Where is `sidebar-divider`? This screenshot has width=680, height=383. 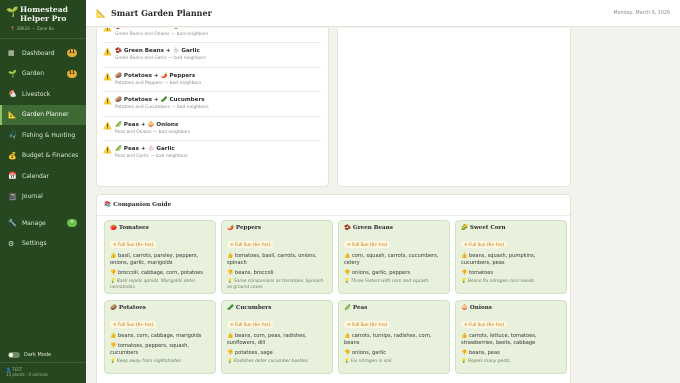 sidebar-divider is located at coordinates (43, 38).